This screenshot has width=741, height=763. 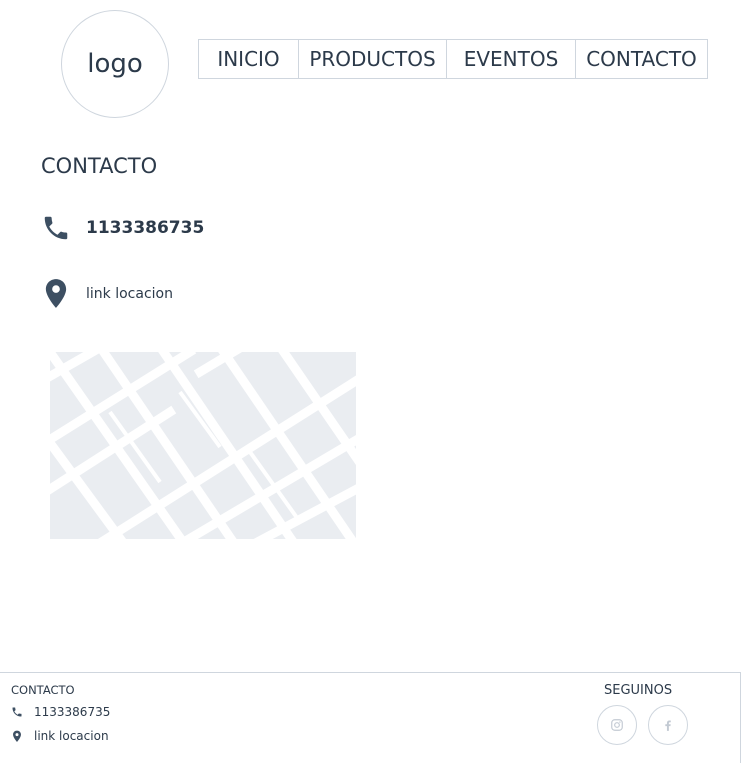 What do you see at coordinates (511, 59) in the screenshot?
I see `nav-item-eventos: EVENTOS` at bounding box center [511, 59].